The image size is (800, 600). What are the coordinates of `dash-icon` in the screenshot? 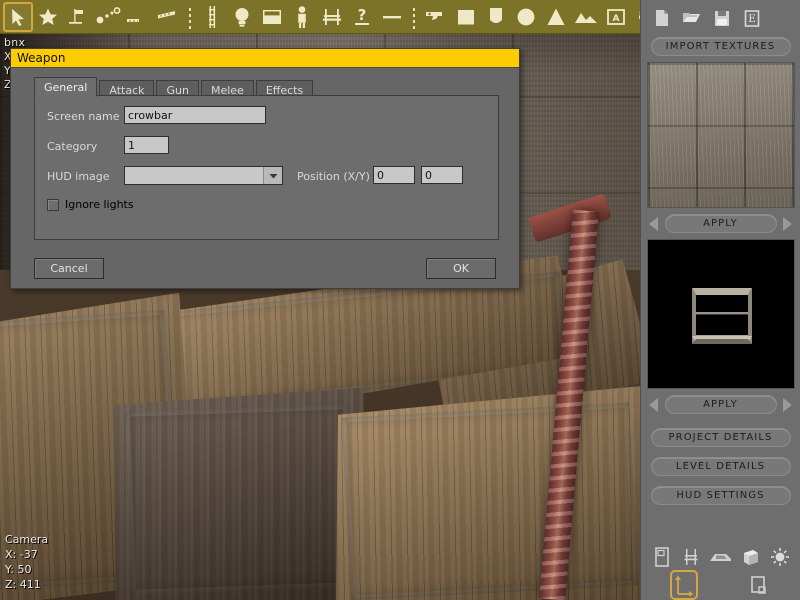 It's located at (392, 16).